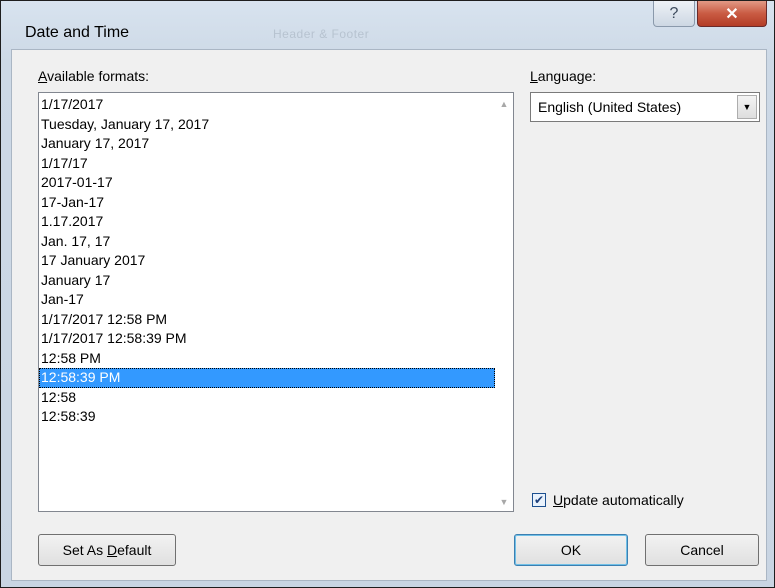 The width and height of the screenshot is (775, 588). I want to click on background-window-title: Header & Footer, so click(321, 34).